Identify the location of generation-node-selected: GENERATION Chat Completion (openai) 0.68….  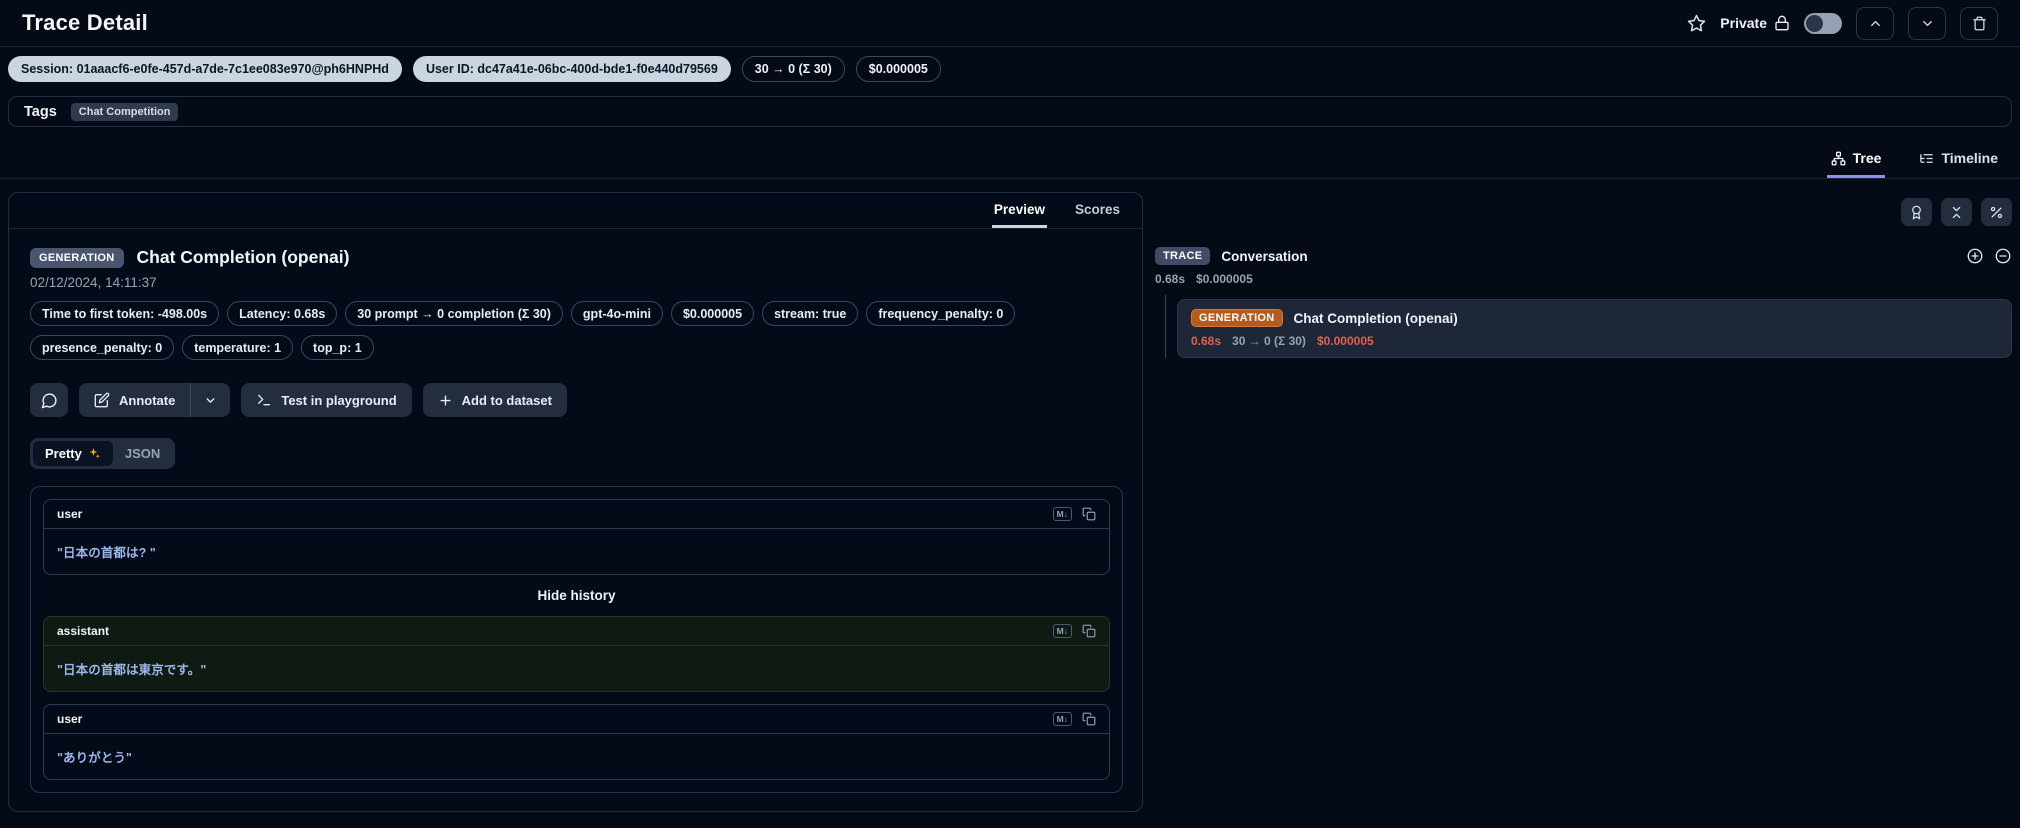
(1594, 328).